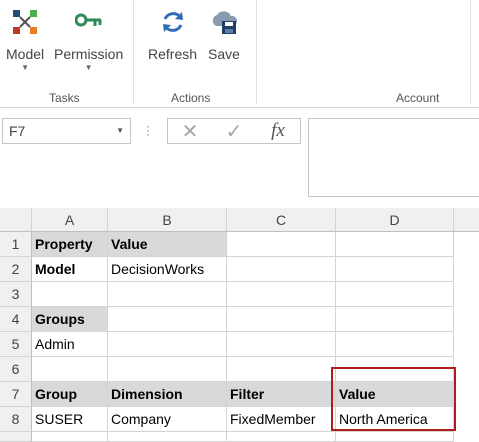 The image size is (479, 442). I want to click on group-label-actions: Actions, so click(191, 98).